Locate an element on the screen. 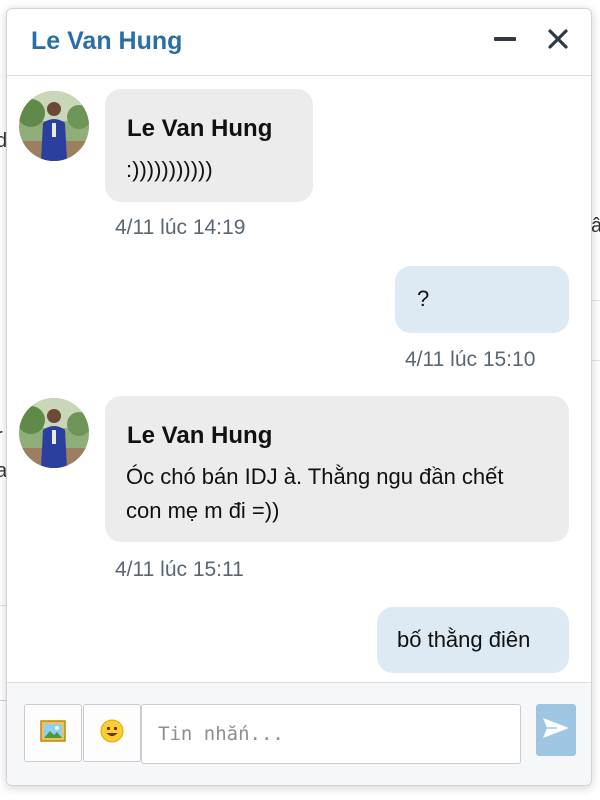 This screenshot has width=600, height=800. emoji-icon is located at coordinates (112, 733).